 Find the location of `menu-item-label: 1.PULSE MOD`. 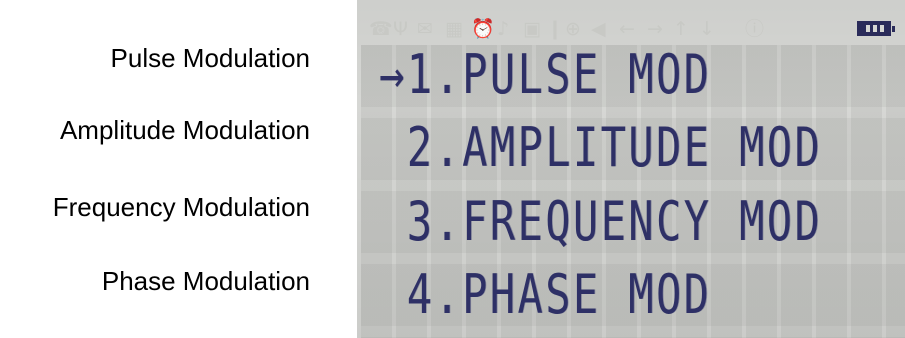

menu-item-label: 1.PULSE MOD is located at coordinates (559, 74).